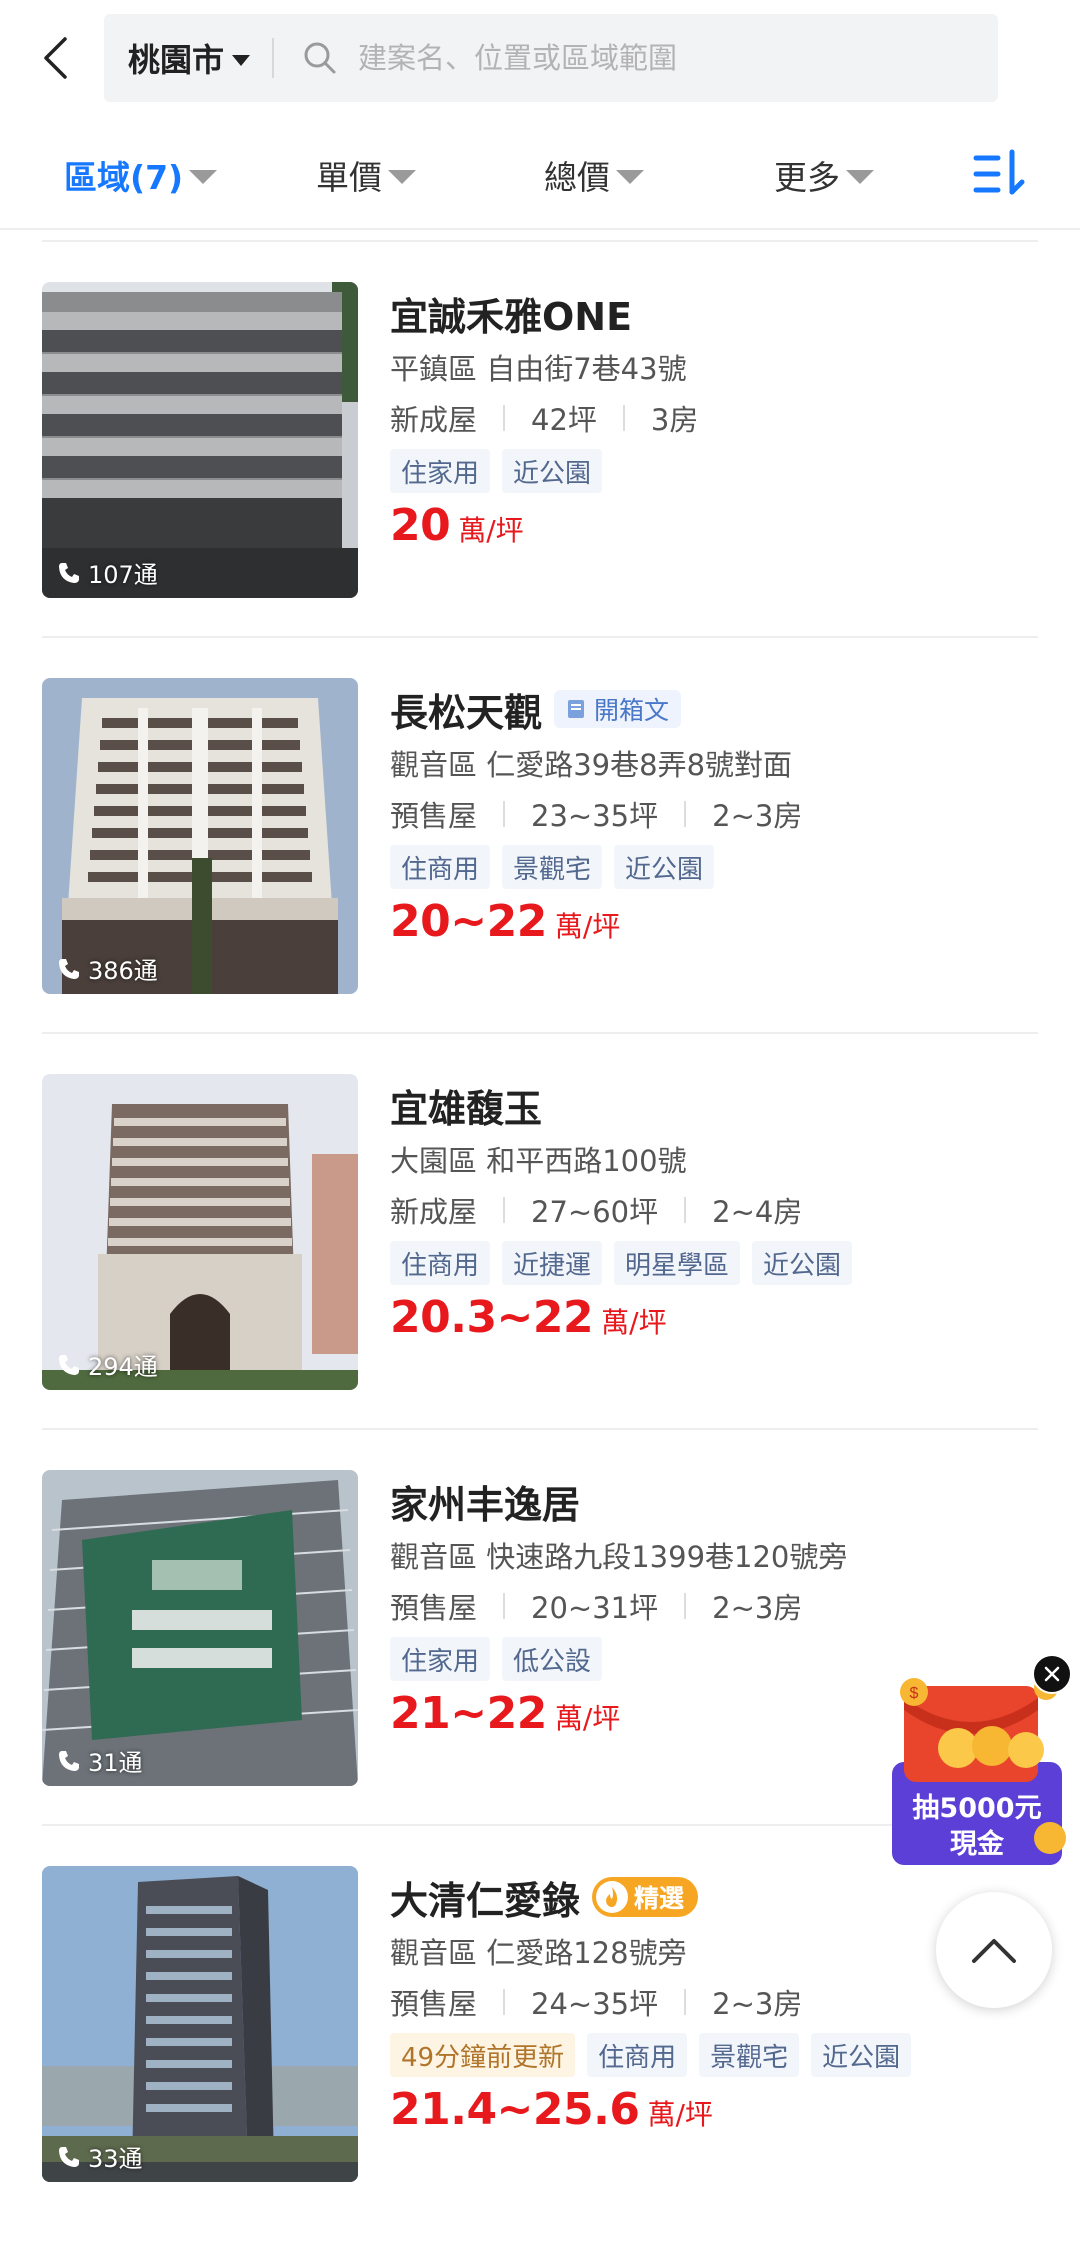 This screenshot has width=1080, height=2262. I want to click on listing-size: 42坪, so click(564, 420).